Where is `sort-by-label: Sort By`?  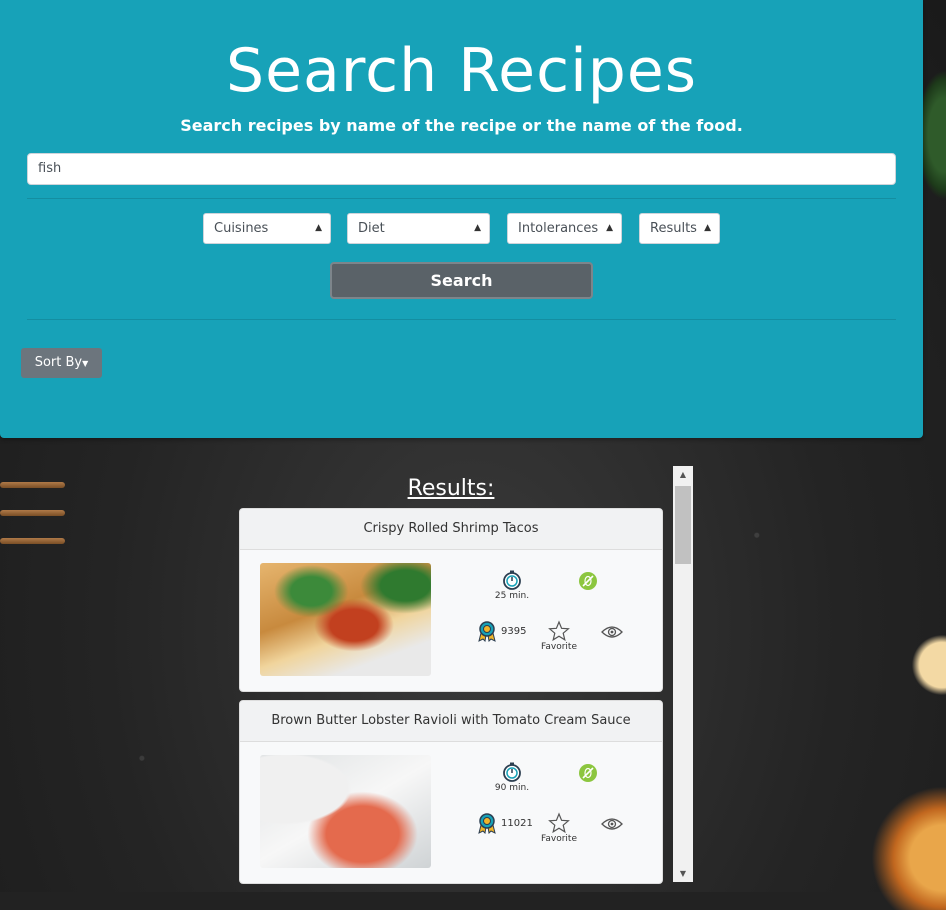
sort-by-label: Sort By is located at coordinates (58, 362).